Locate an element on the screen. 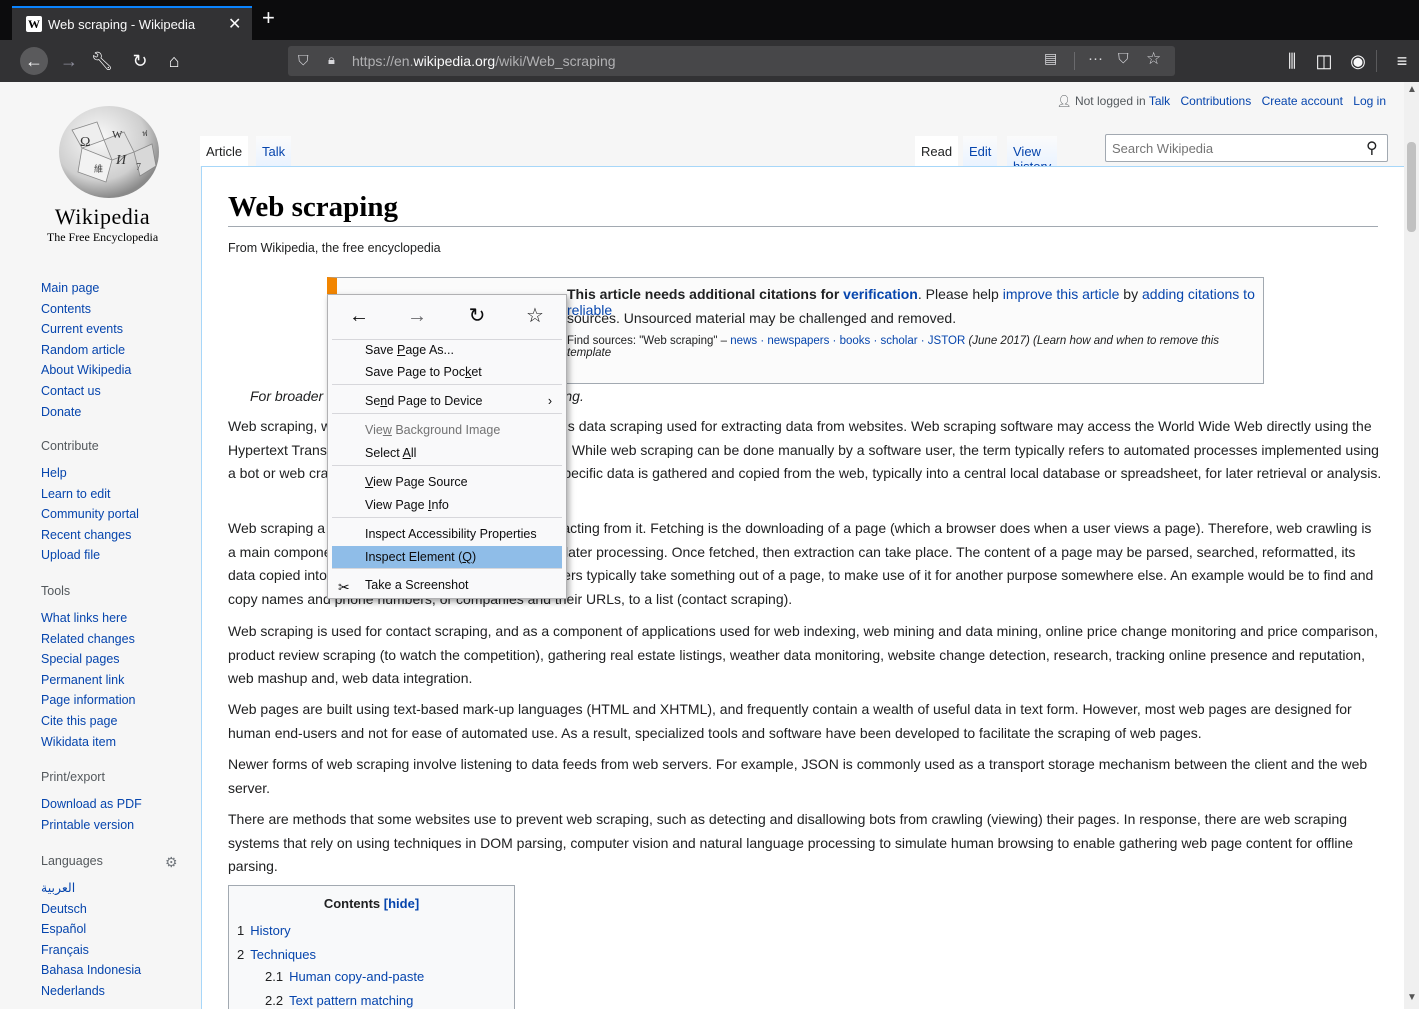 Image resolution: width=1419 pixels, height=1009 pixels. vertical-scrollbar: ▲ ▼ is located at coordinates (1411, 545).